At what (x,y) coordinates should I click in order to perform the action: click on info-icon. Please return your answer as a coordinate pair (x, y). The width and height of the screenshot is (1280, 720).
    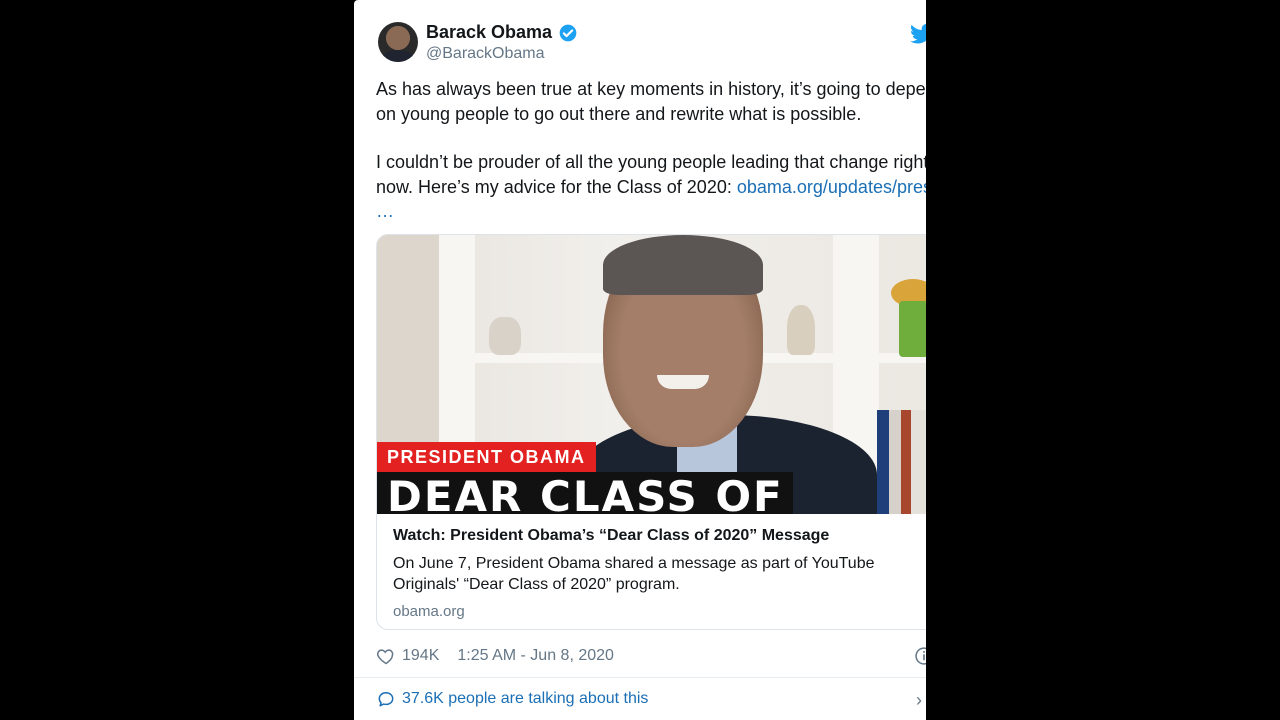
    Looking at the image, I should click on (920, 656).